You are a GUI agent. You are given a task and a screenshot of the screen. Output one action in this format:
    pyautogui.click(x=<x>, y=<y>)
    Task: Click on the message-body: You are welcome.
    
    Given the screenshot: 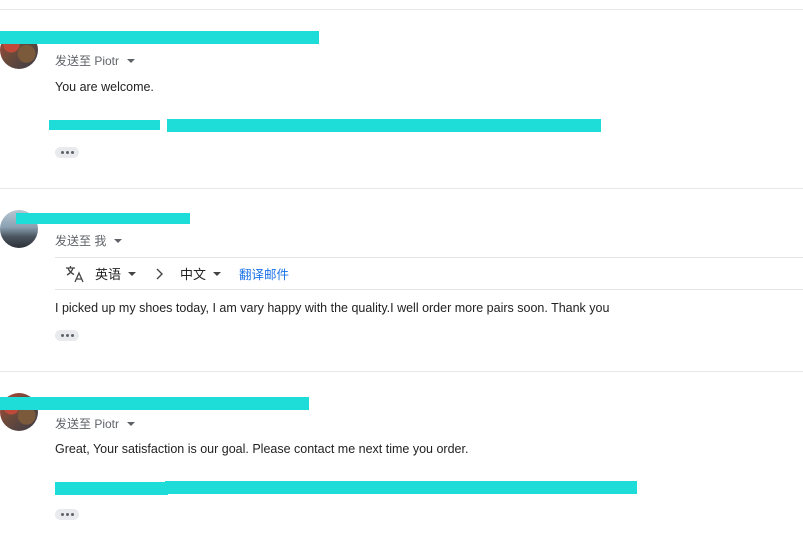 What is the action you would take?
    pyautogui.click(x=104, y=87)
    